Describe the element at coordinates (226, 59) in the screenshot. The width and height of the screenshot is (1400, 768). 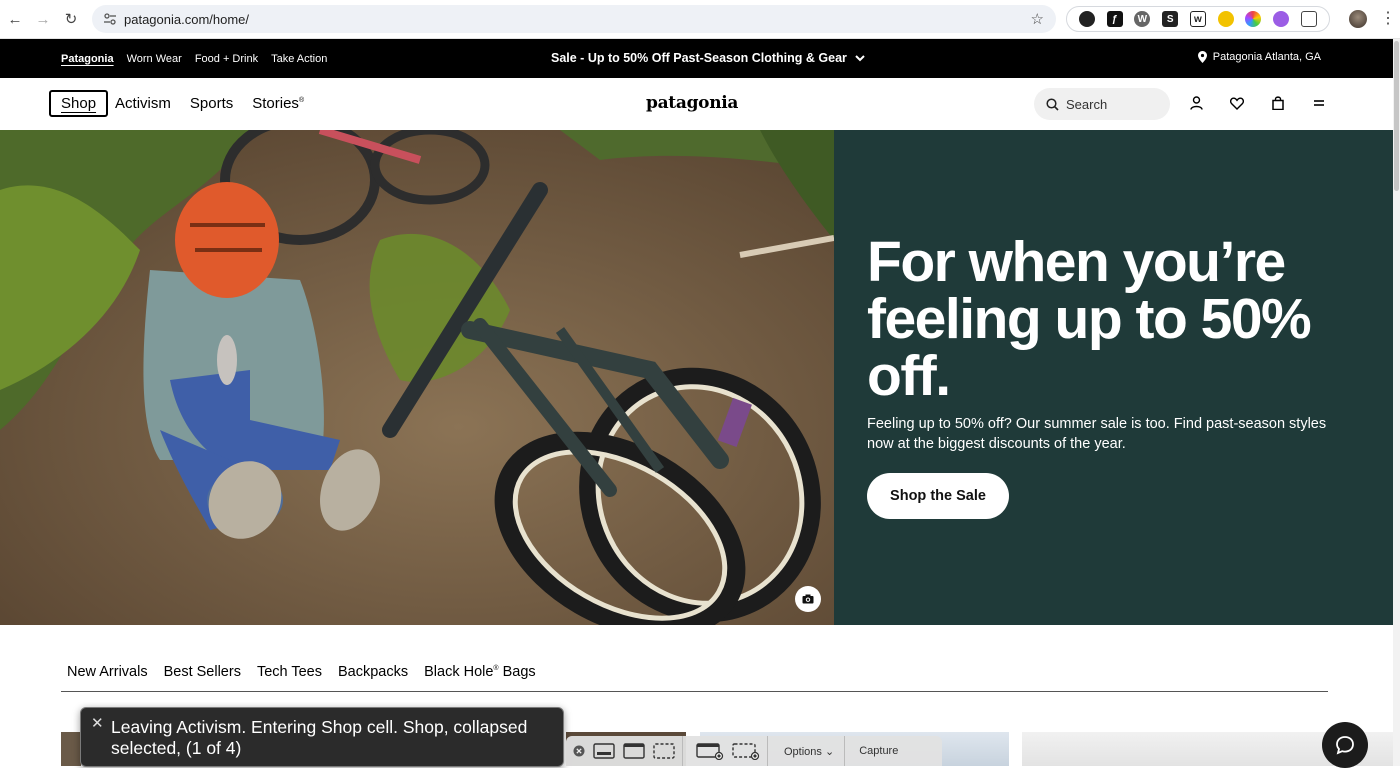
I see `brand-link-food-drink: Food + Drink` at that location.